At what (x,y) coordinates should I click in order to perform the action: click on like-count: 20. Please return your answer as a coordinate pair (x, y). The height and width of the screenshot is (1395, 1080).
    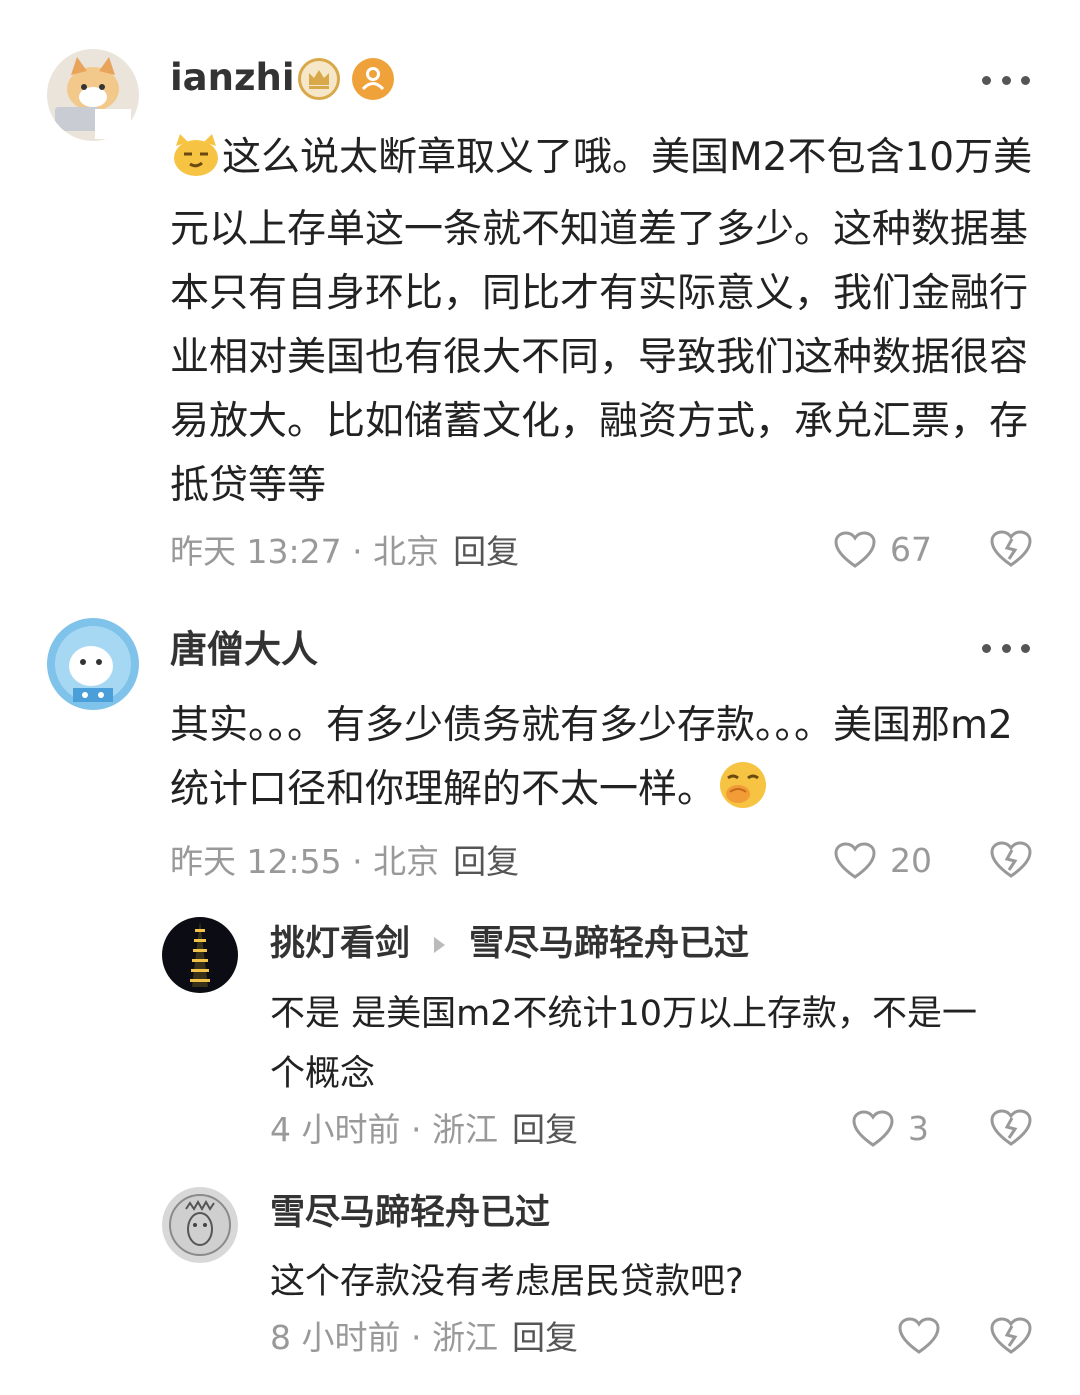
    Looking at the image, I should click on (911, 860).